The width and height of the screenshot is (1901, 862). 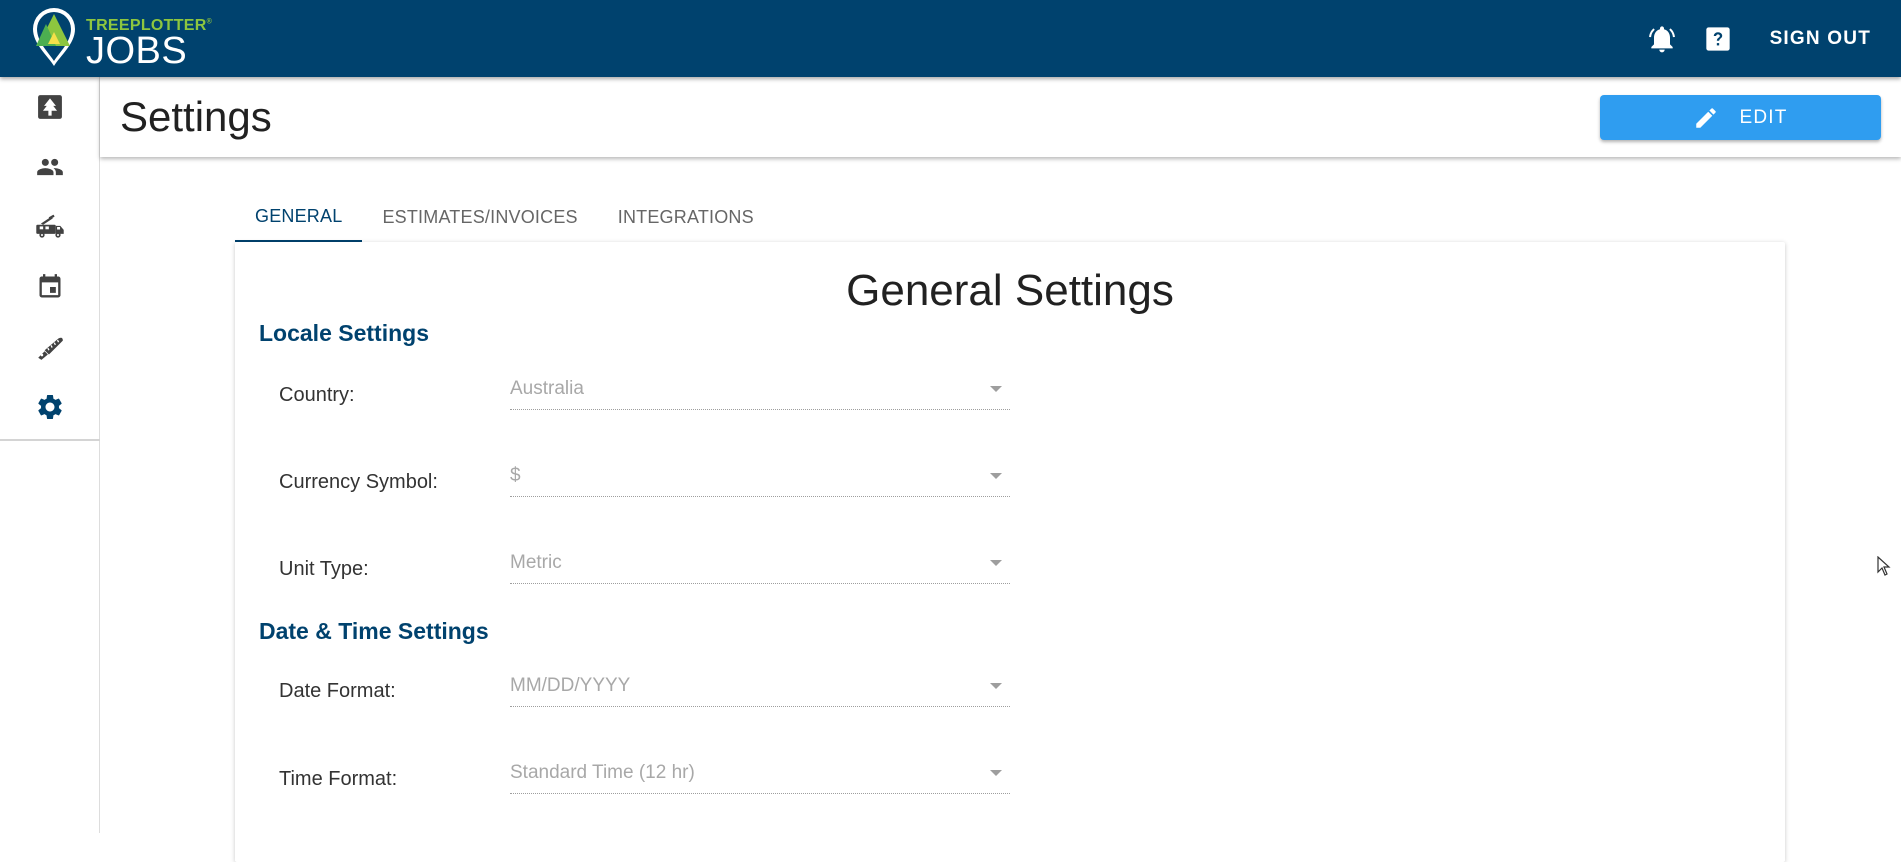 I want to click on time-format-select: Standard Time (12 hr), so click(x=760, y=775).